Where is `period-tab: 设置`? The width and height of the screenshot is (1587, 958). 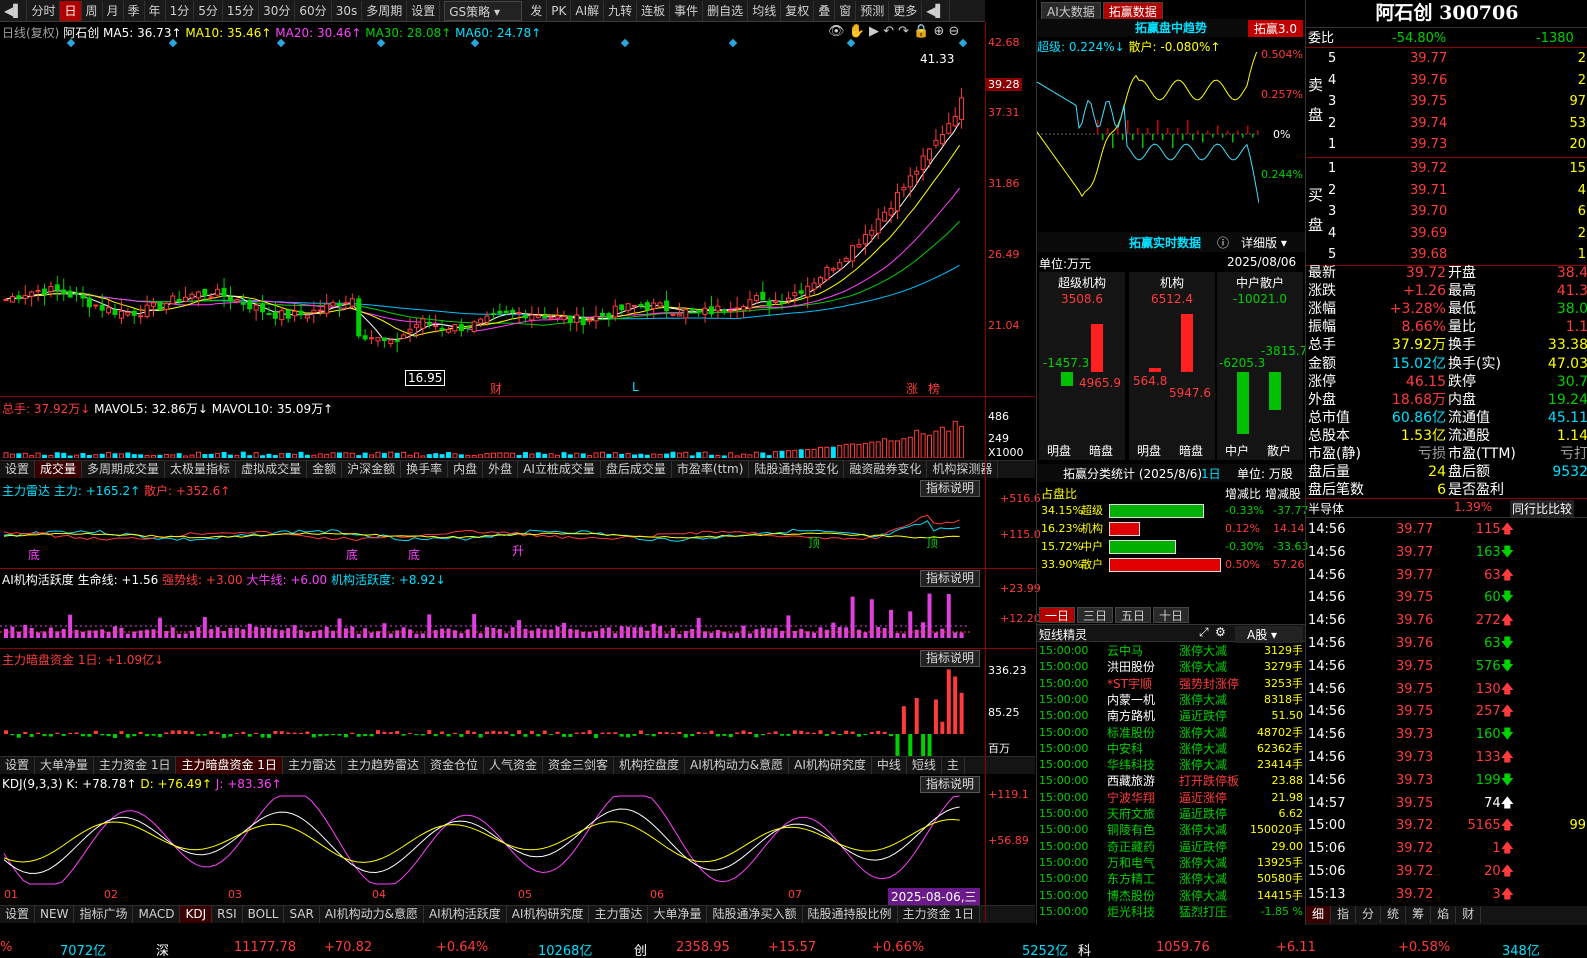
period-tab: 设置 is located at coordinates (424, 10).